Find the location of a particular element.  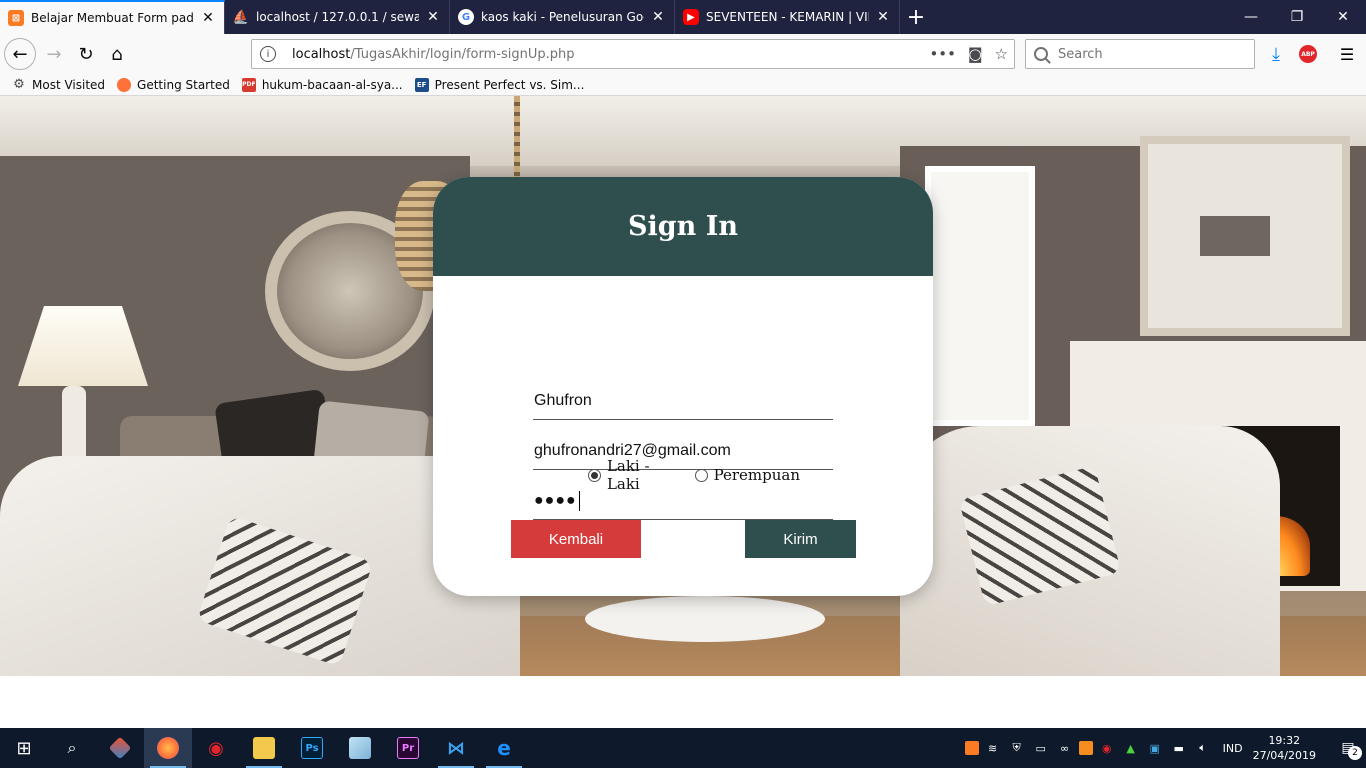

youtube-icon: ▶ is located at coordinates (691, 17).